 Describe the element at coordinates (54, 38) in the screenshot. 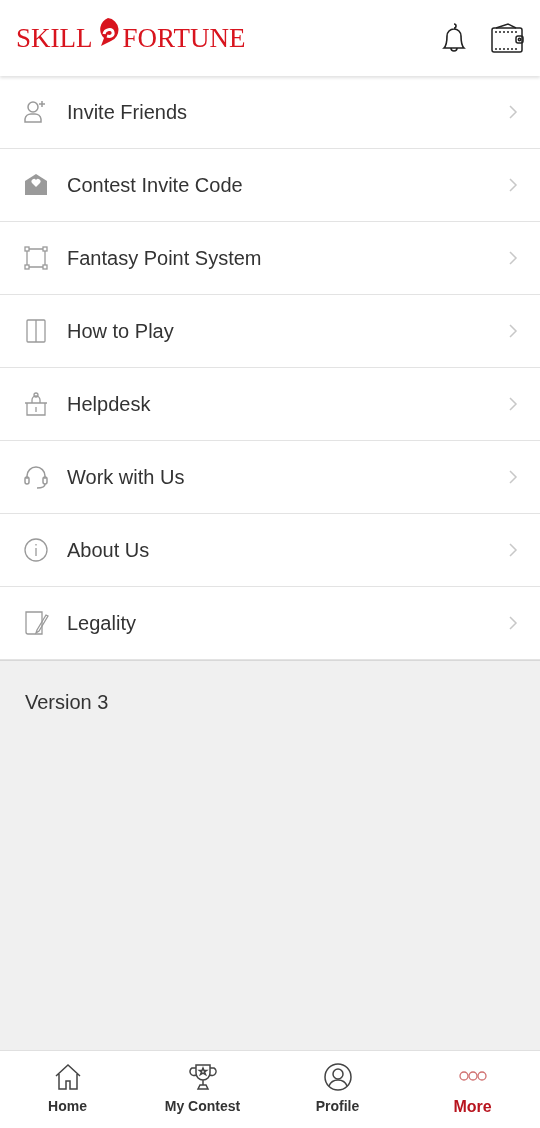

I see `logo-text: SKILL` at that location.